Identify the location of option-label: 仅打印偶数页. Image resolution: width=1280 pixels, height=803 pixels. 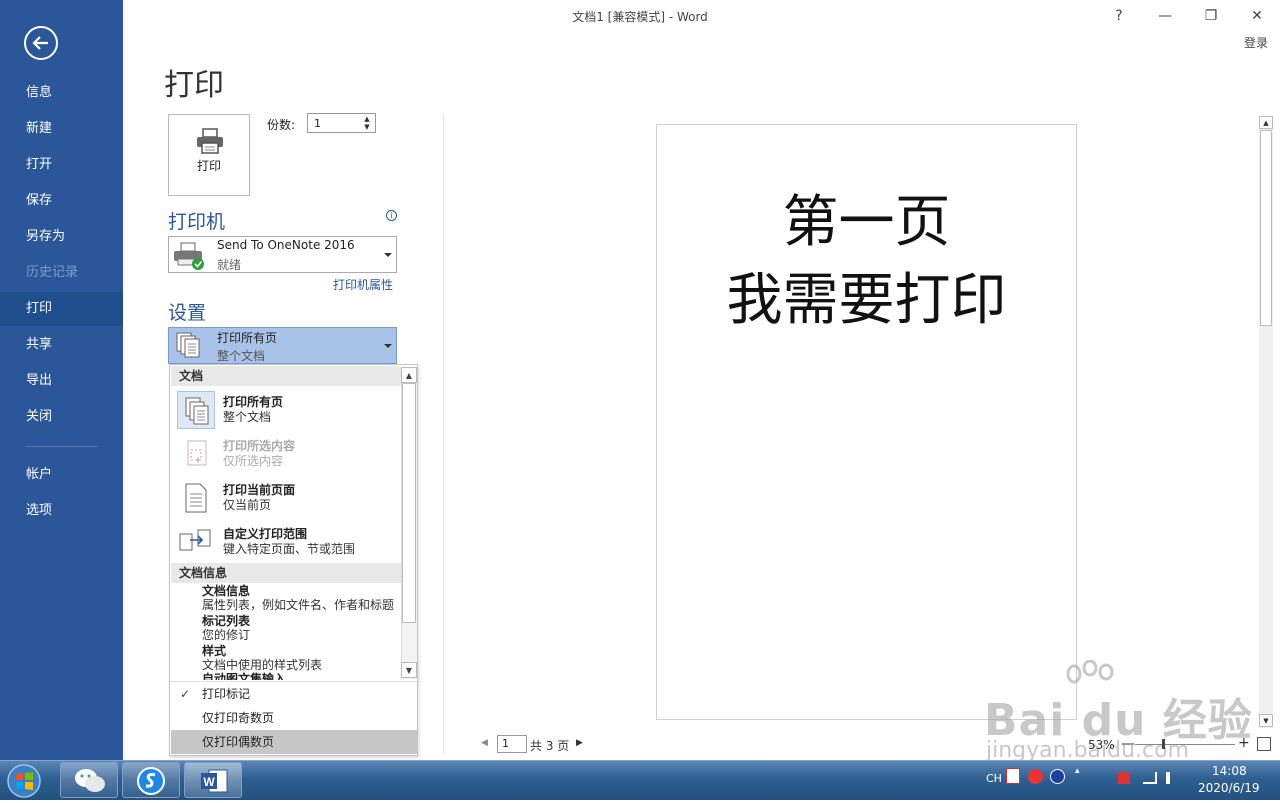
(238, 742).